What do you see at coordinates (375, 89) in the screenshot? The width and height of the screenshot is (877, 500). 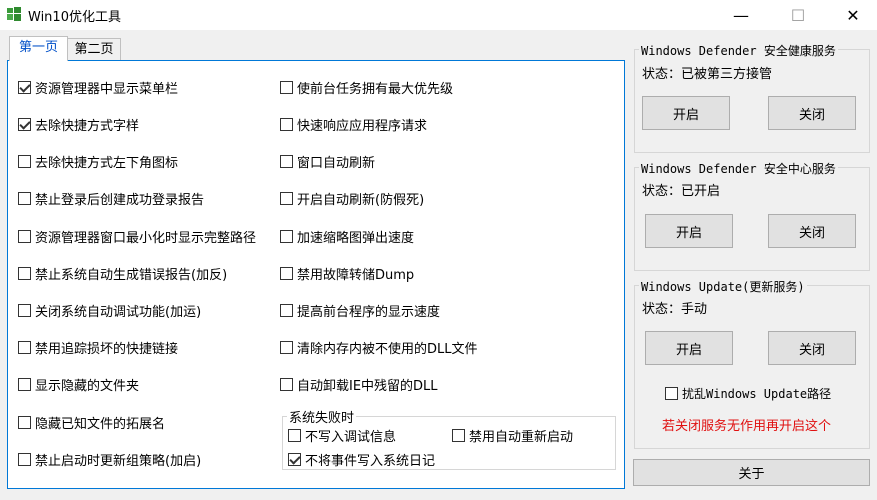 I see `option-label: 使前台任务拥有最大优先级` at bounding box center [375, 89].